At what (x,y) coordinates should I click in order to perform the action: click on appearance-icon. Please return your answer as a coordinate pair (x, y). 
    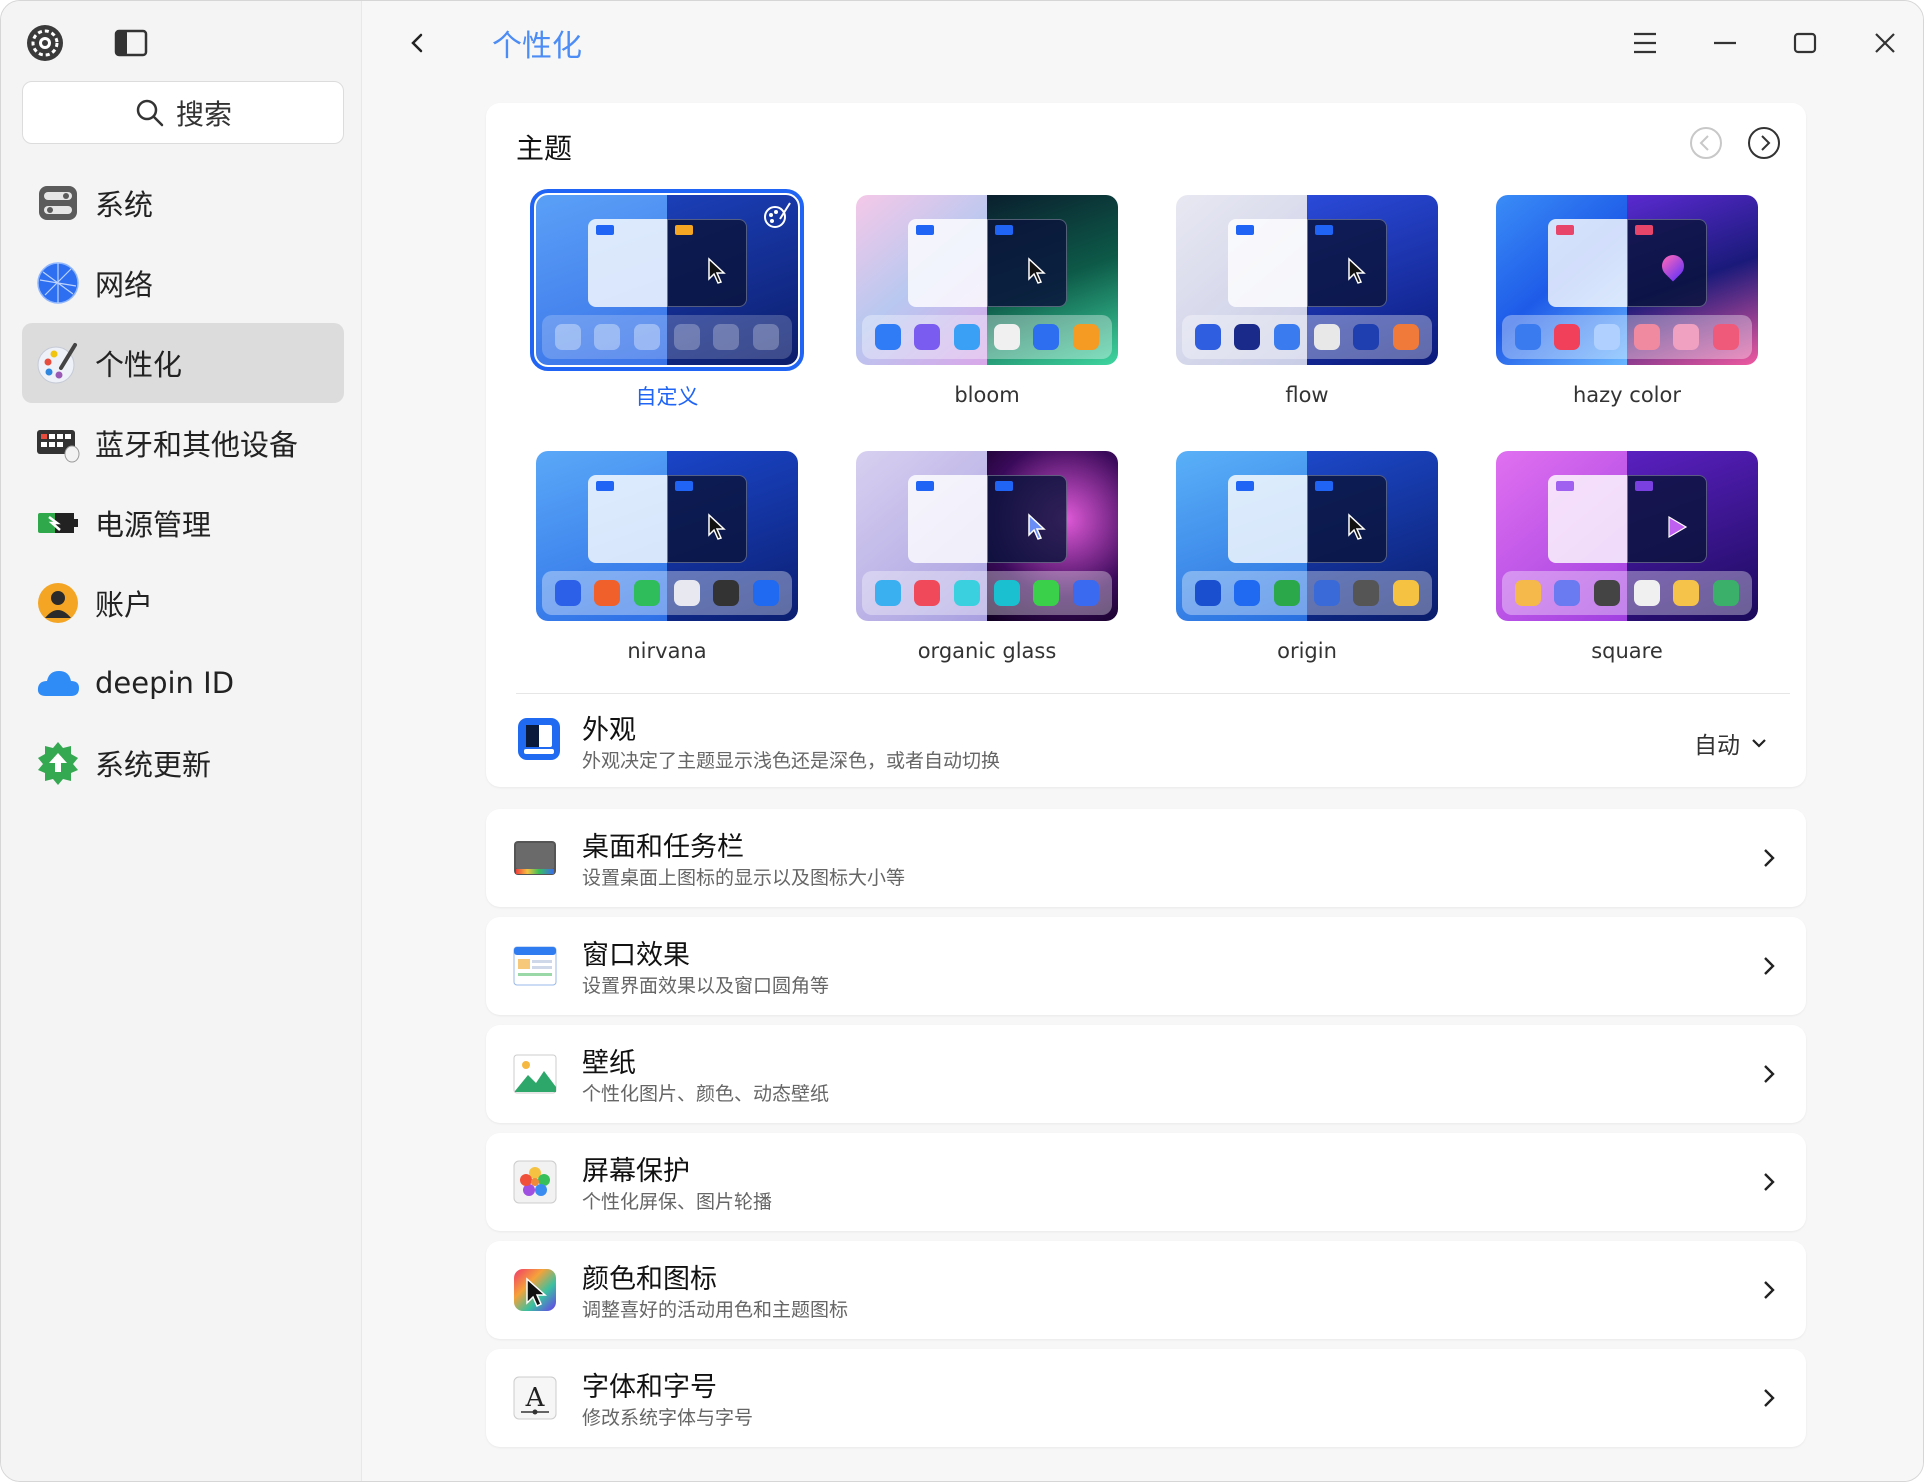
    Looking at the image, I should click on (539, 739).